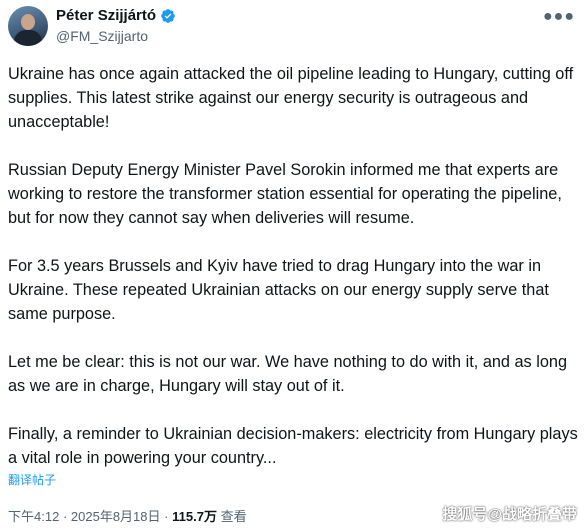 This screenshot has width=587, height=531. What do you see at coordinates (33, 516) in the screenshot?
I see `tweet-time: 下午4:12` at bounding box center [33, 516].